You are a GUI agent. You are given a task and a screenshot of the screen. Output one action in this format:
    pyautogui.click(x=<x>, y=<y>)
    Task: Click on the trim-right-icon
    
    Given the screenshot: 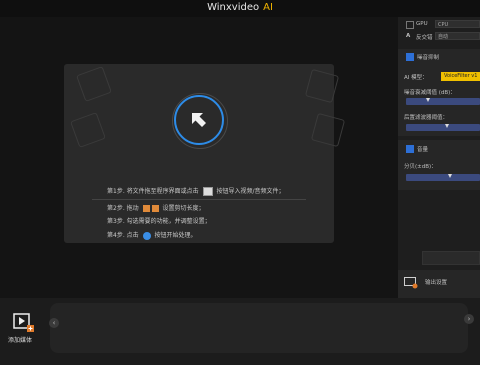 What is the action you would take?
    pyautogui.click(x=155, y=208)
    